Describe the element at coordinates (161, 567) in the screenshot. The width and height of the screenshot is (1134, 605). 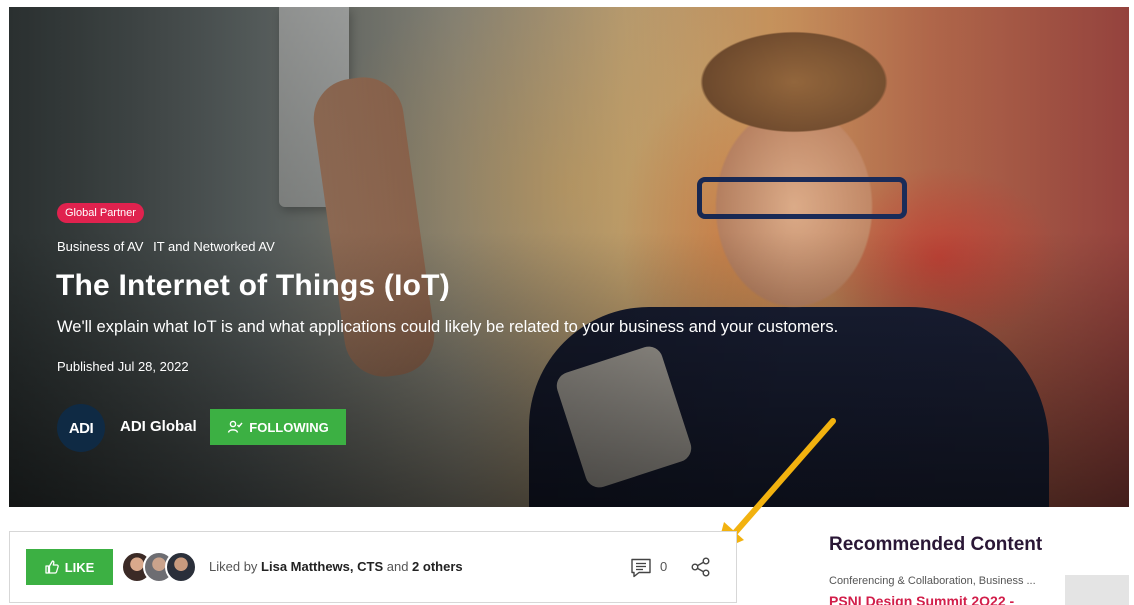
I see `liker-avatars` at that location.